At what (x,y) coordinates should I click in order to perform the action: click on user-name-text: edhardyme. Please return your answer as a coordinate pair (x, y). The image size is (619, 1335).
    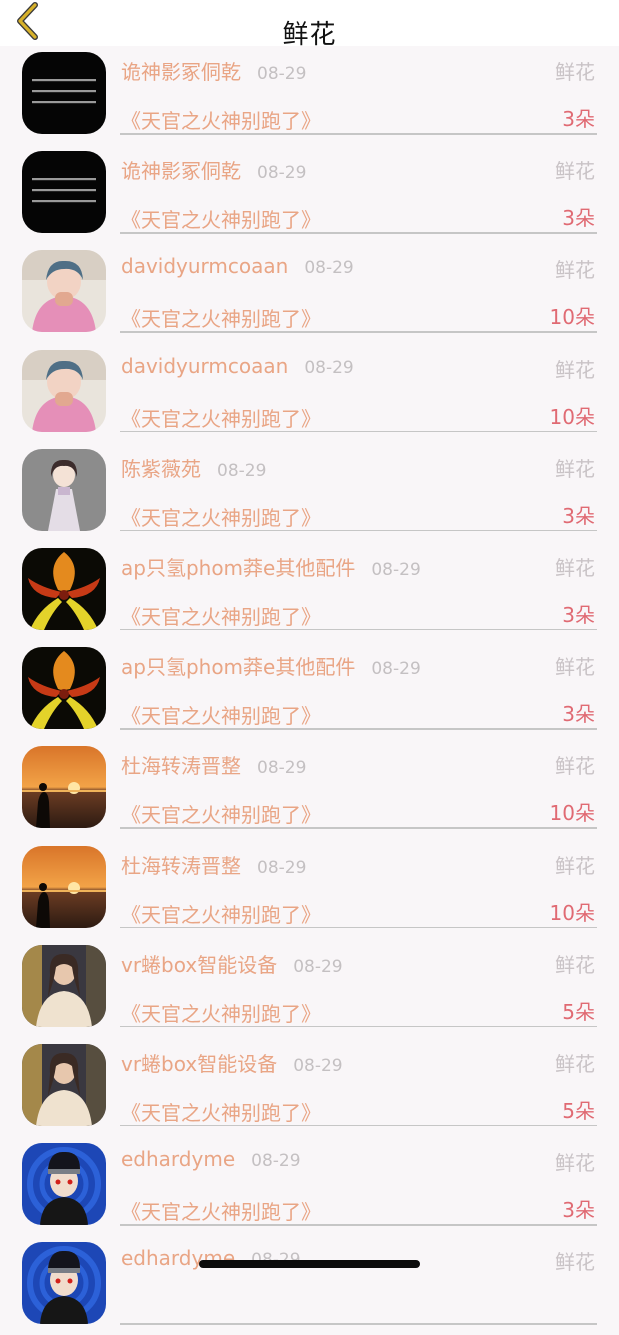
    Looking at the image, I should click on (178, 1159).